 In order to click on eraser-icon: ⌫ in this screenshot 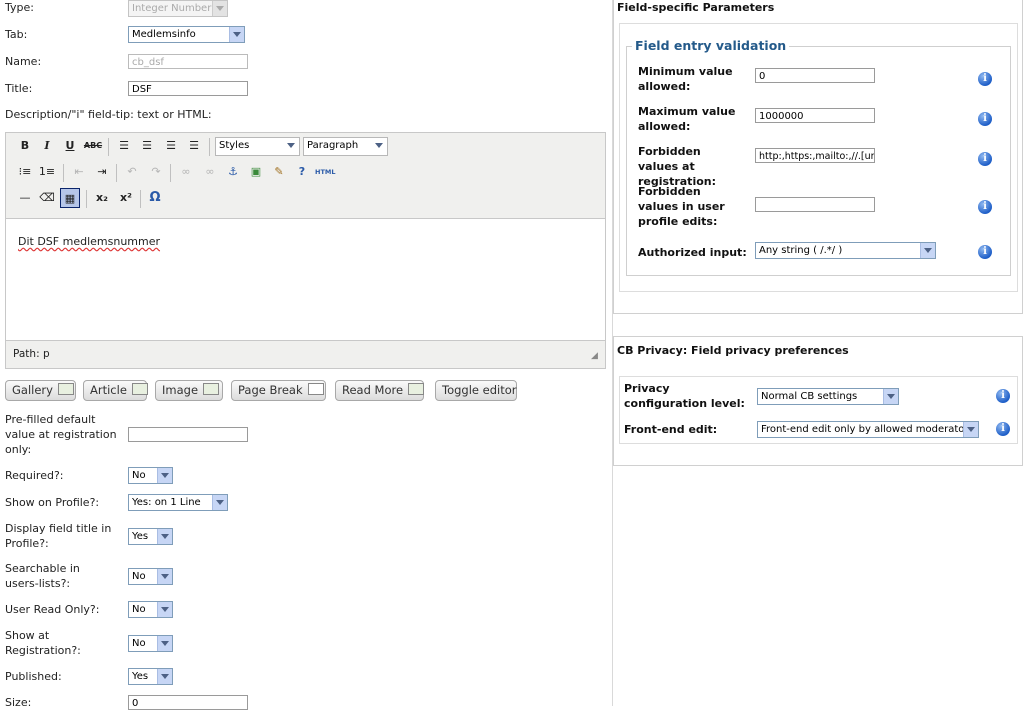, I will do `click(47, 198)`.